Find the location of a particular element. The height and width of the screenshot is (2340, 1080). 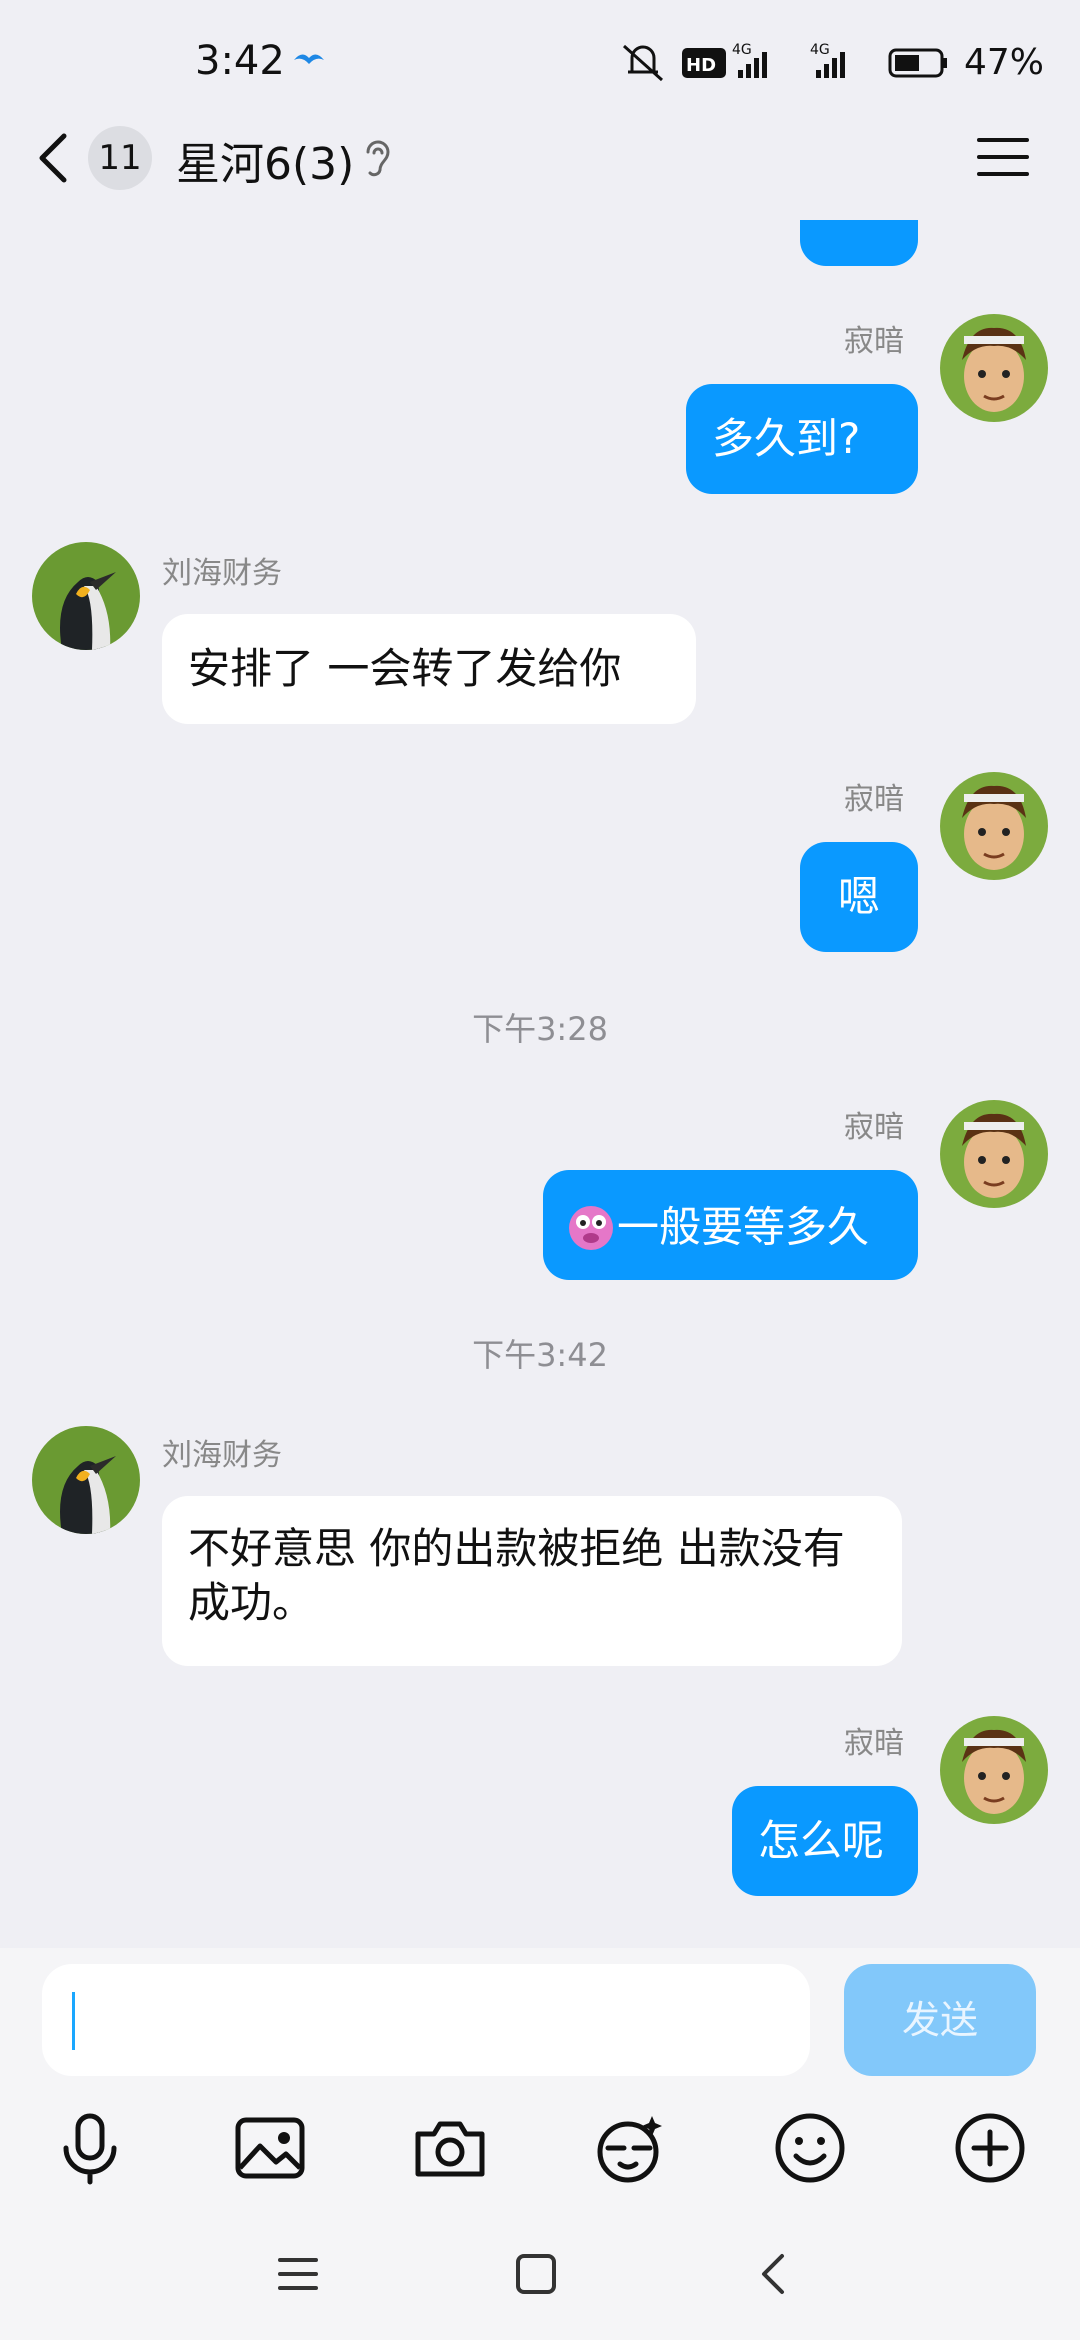

back-icon is located at coordinates (55, 158).